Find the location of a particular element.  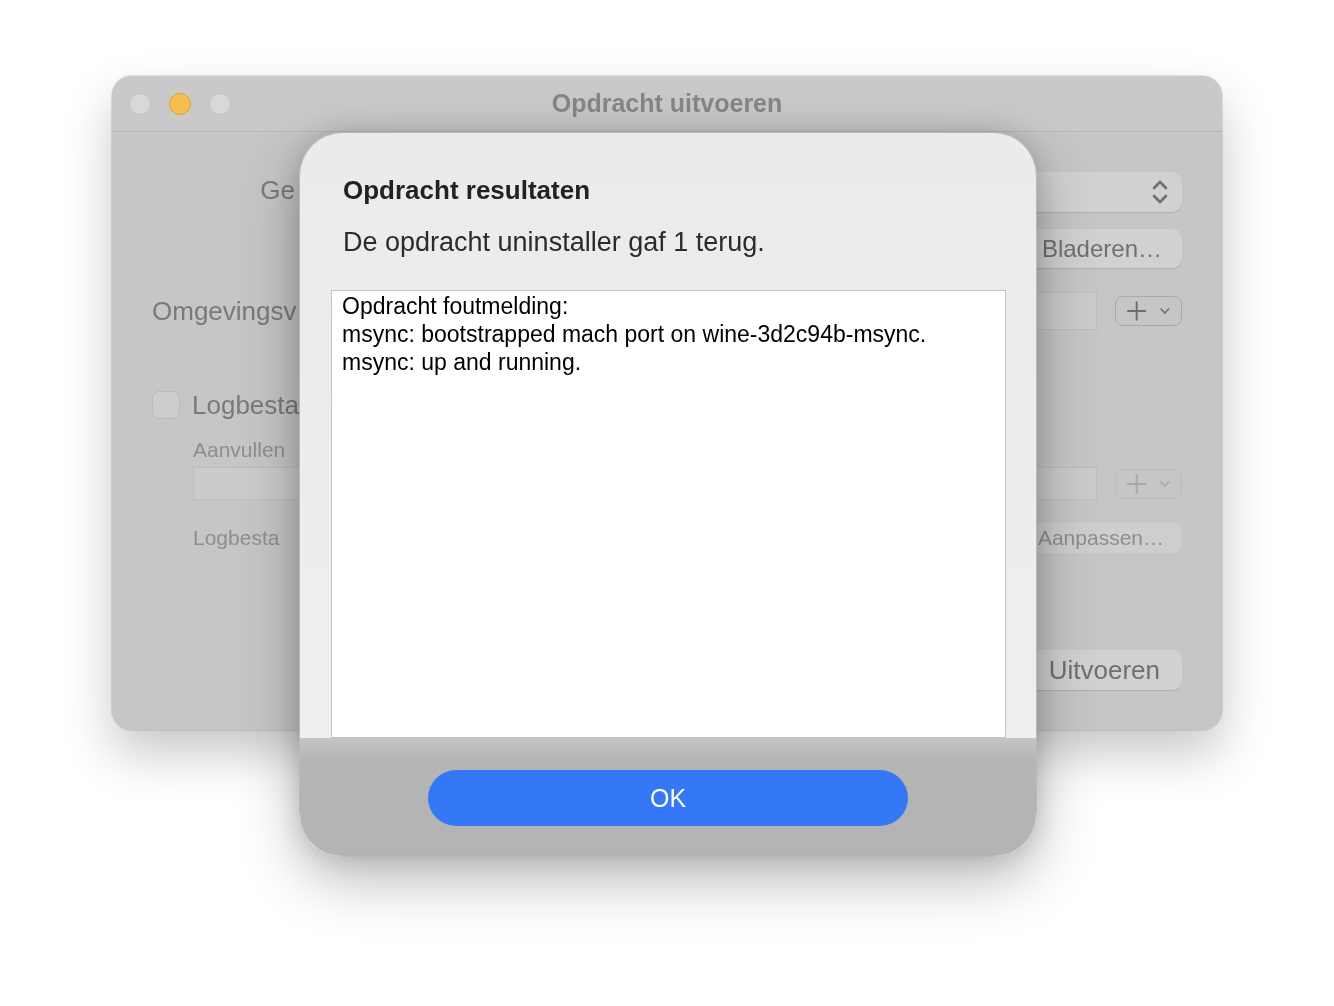

output-line: msync: up and running. is located at coordinates (462, 362).